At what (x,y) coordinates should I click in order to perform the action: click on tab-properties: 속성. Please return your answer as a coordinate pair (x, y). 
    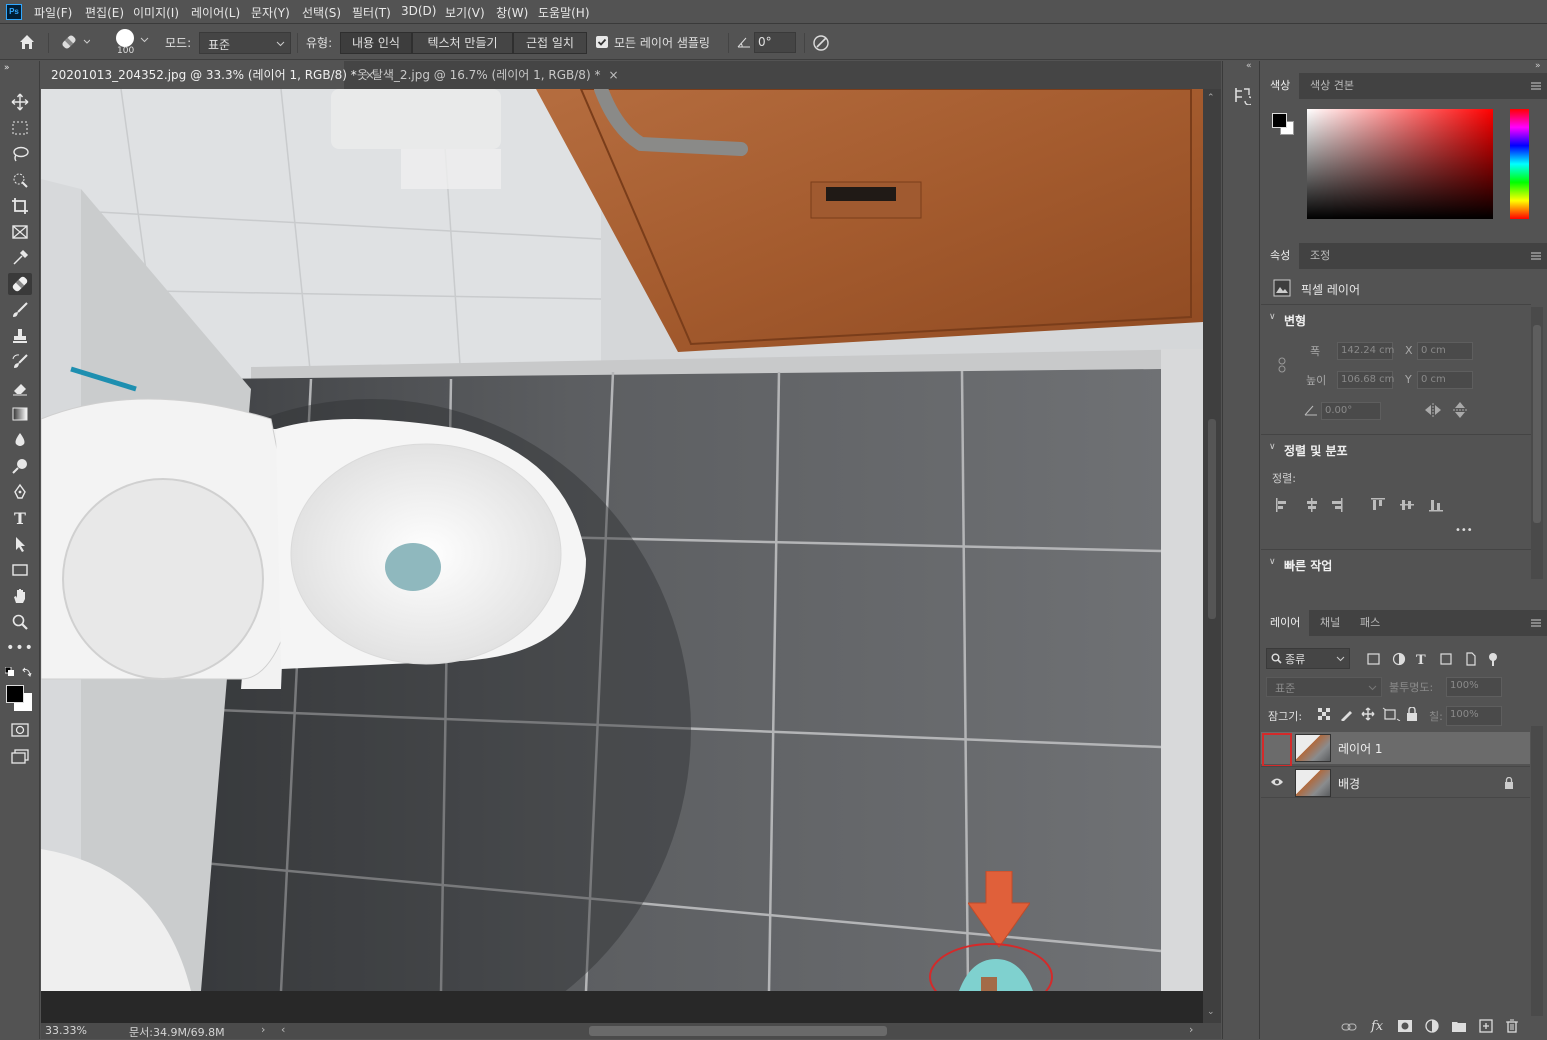
    Looking at the image, I should click on (1280, 256).